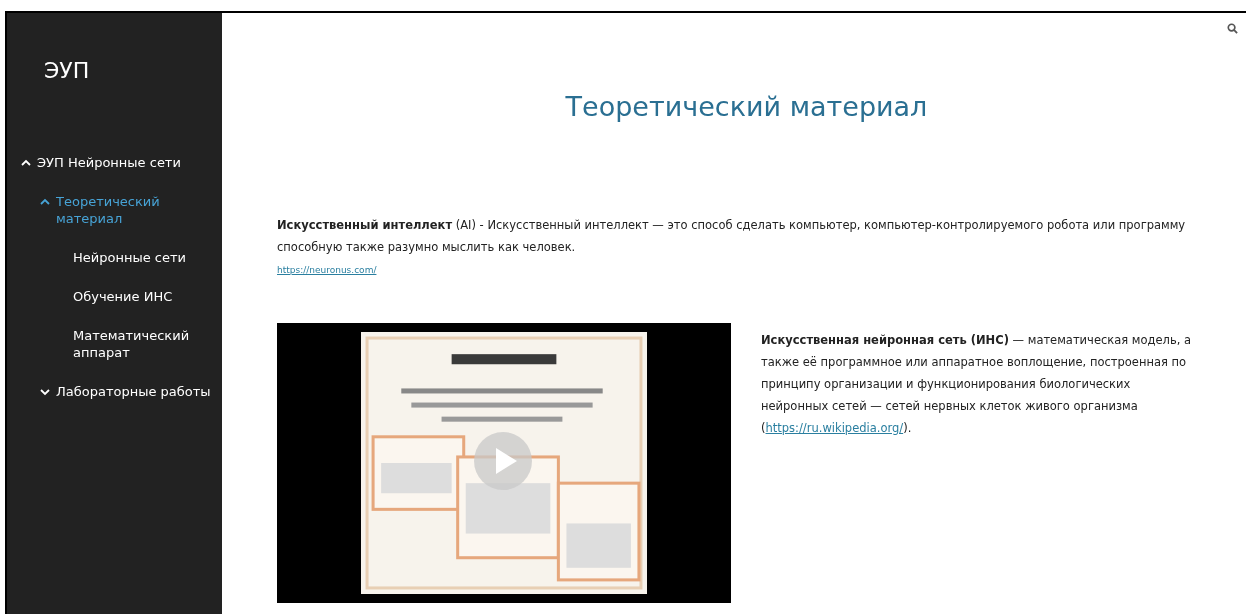  What do you see at coordinates (114, 162) in the screenshot?
I see `nav-item: ЭУП Нейронные сети` at bounding box center [114, 162].